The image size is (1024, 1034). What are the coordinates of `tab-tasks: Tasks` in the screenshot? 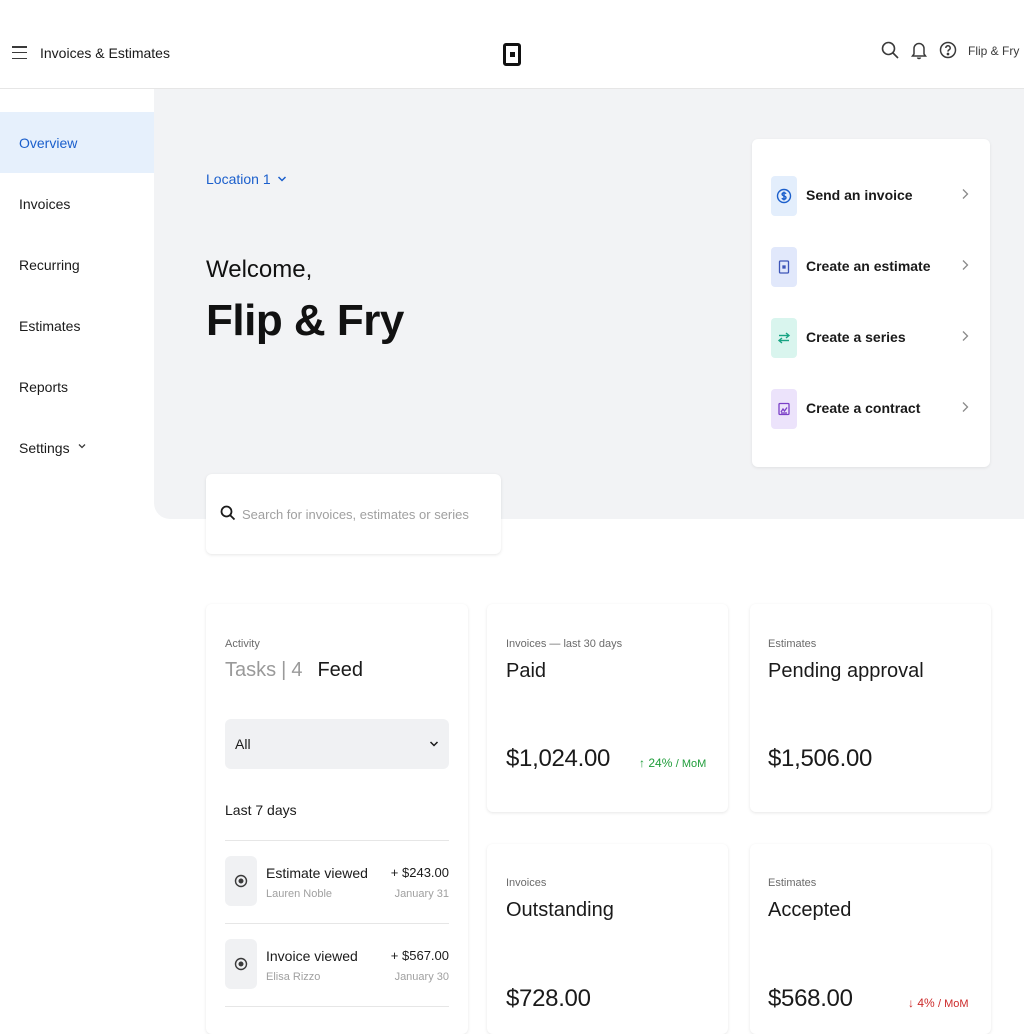 It's located at (250, 670).